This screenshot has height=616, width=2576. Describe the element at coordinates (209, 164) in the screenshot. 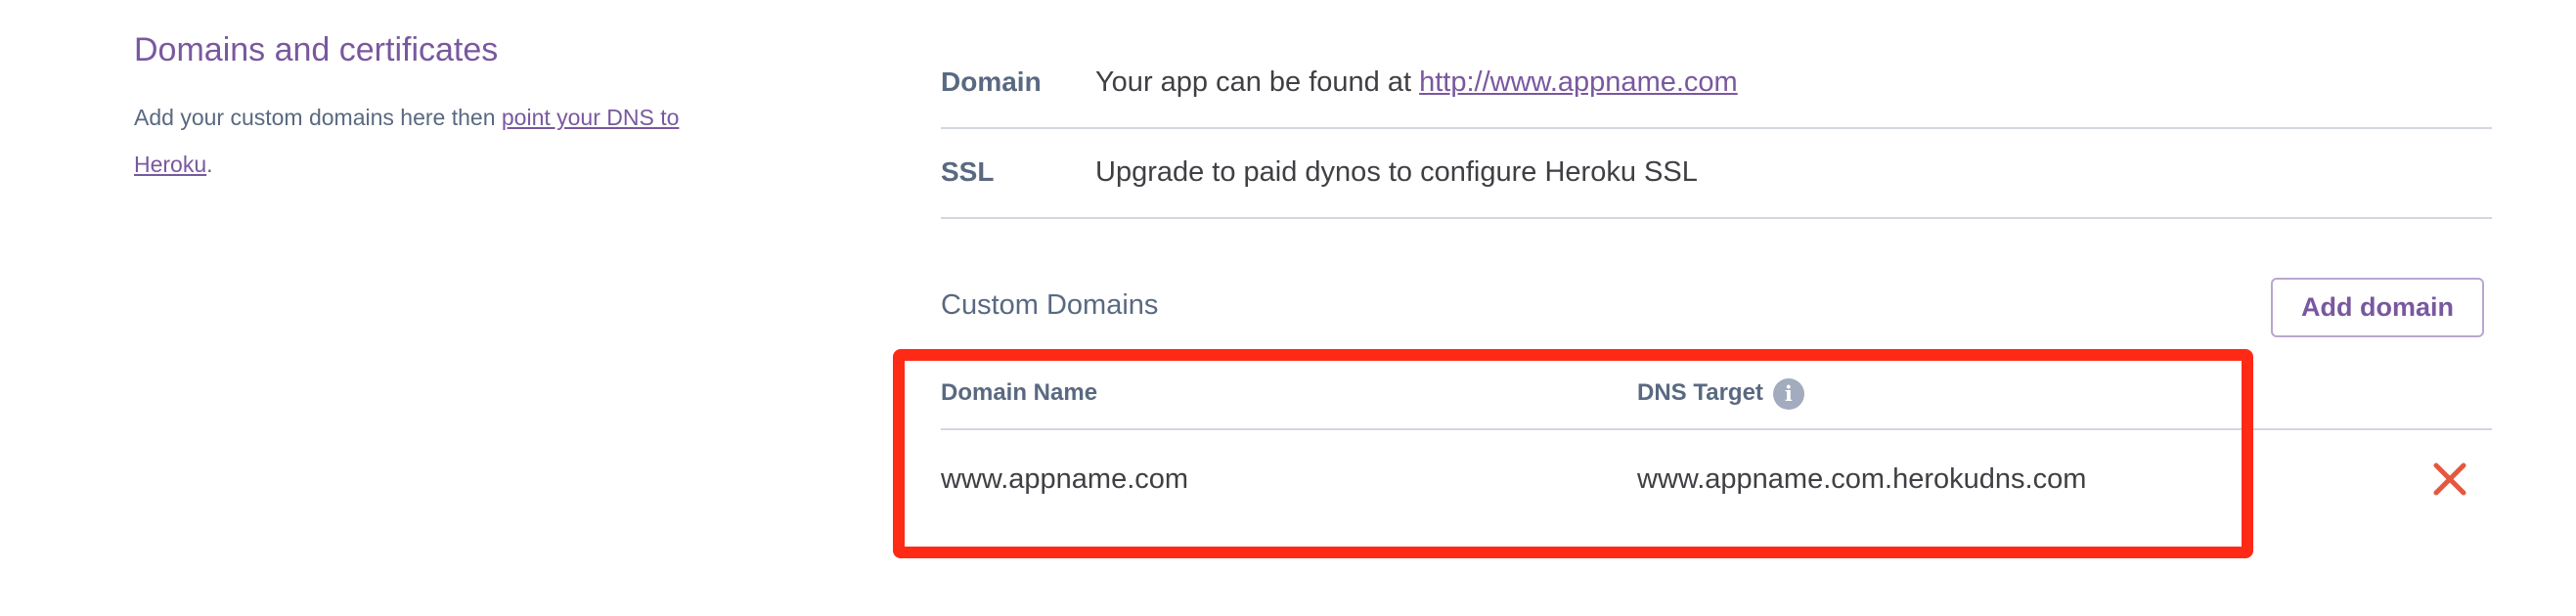

I see `description-suffix: .` at that location.